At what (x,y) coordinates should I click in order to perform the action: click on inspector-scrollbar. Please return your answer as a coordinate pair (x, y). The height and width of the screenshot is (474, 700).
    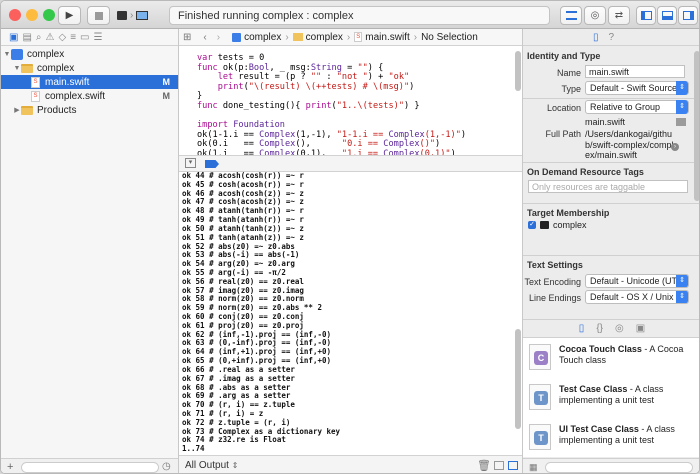
    Looking at the image, I should click on (696, 126).